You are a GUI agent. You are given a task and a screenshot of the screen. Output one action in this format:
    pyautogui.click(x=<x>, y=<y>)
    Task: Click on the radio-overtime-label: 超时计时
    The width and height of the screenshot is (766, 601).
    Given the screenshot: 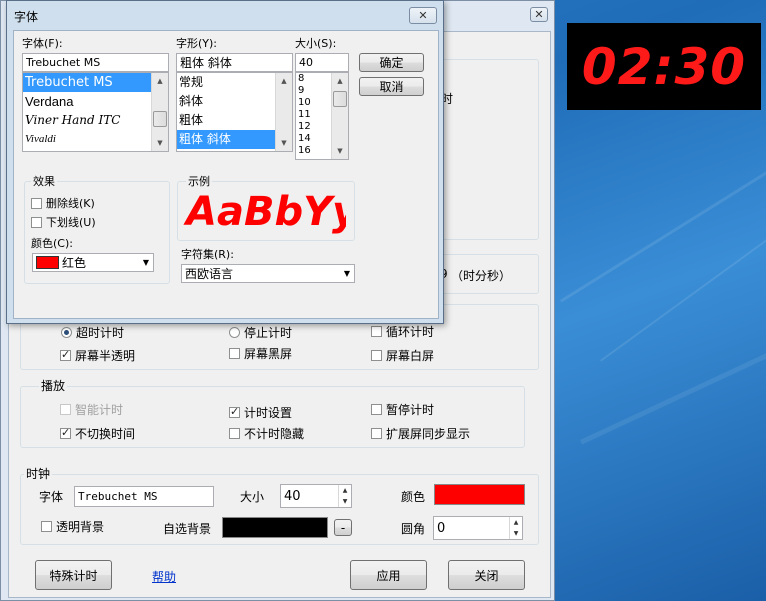 What is the action you would take?
    pyautogui.click(x=100, y=333)
    